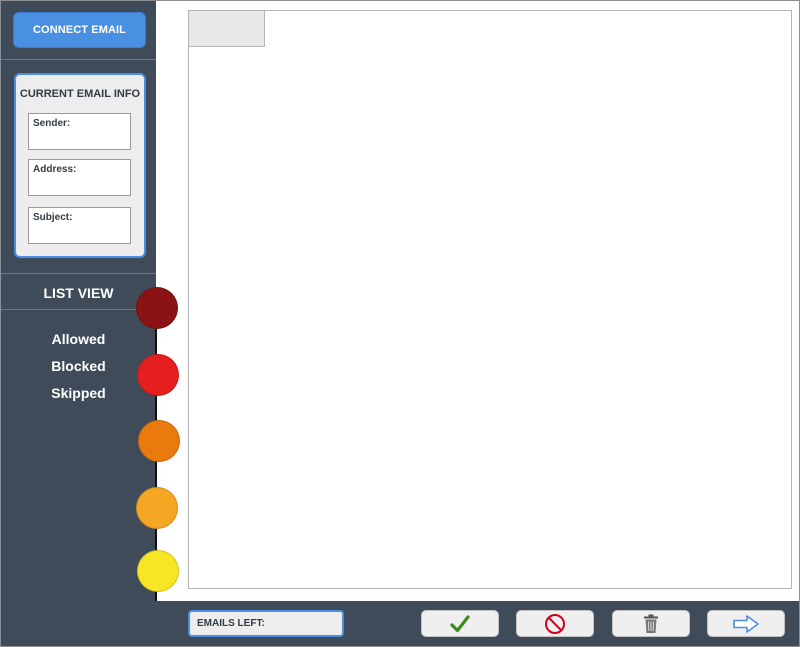 Image resolution: width=800 pixels, height=647 pixels. I want to click on arrow-right-icon, so click(746, 623).